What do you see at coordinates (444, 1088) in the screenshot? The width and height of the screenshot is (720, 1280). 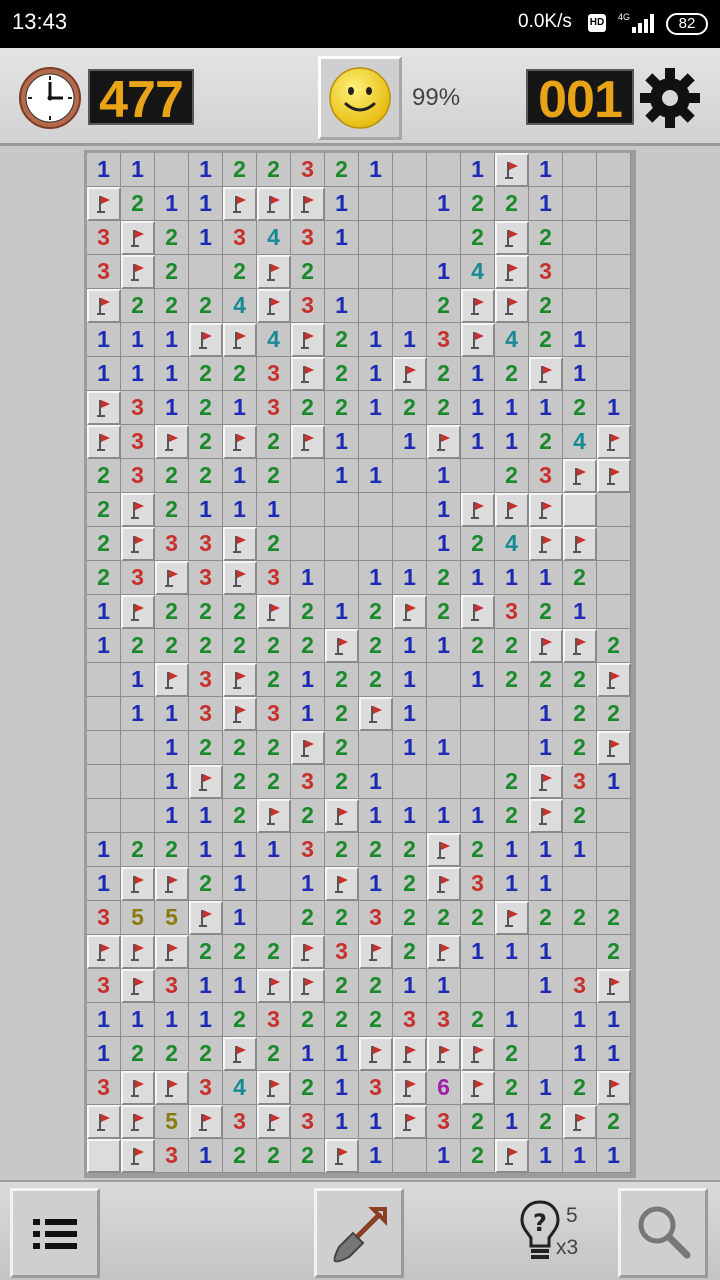 I see `number-cell: 6` at bounding box center [444, 1088].